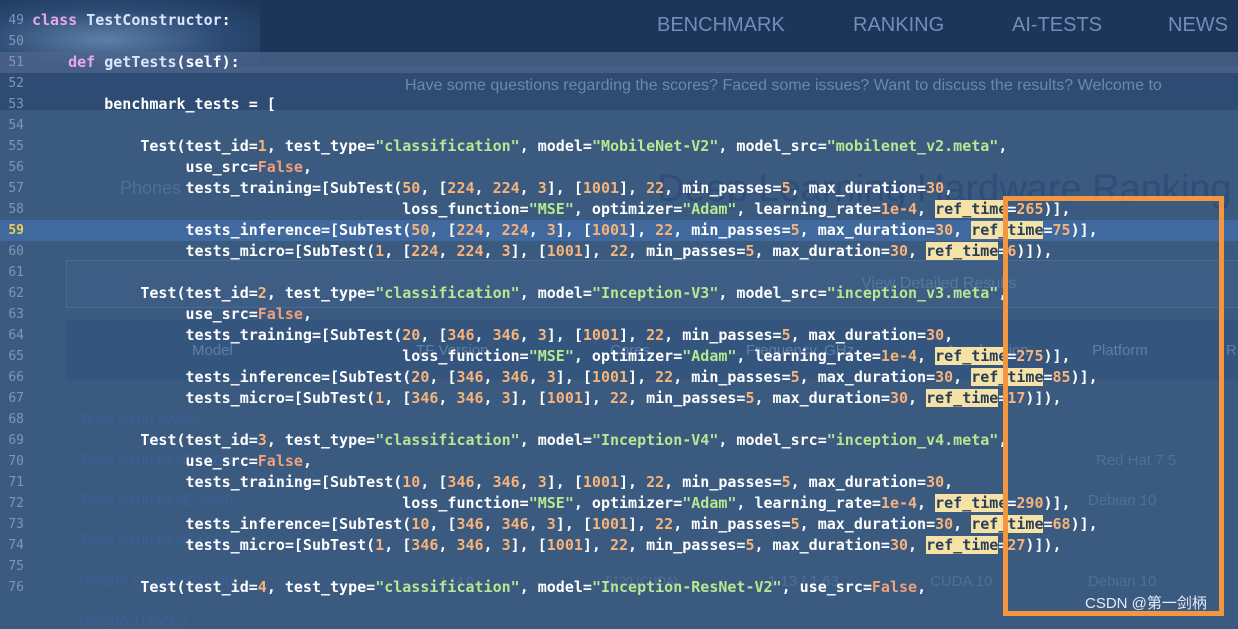 The width and height of the screenshot is (1238, 629). I want to click on line-number: 68, so click(16, 419).